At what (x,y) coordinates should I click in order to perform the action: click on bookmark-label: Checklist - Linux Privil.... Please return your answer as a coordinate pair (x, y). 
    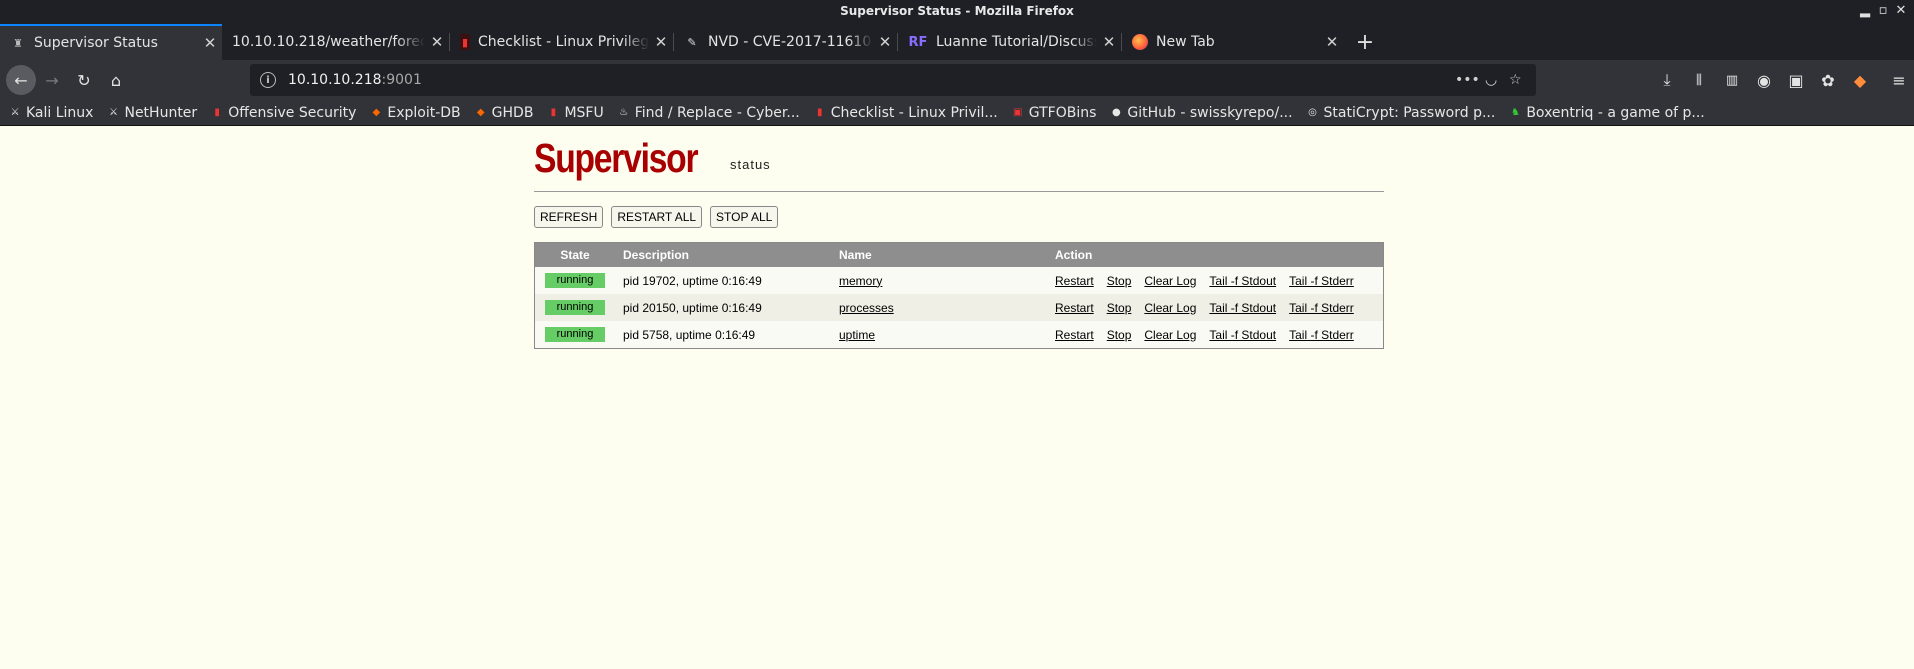
    Looking at the image, I should click on (914, 112).